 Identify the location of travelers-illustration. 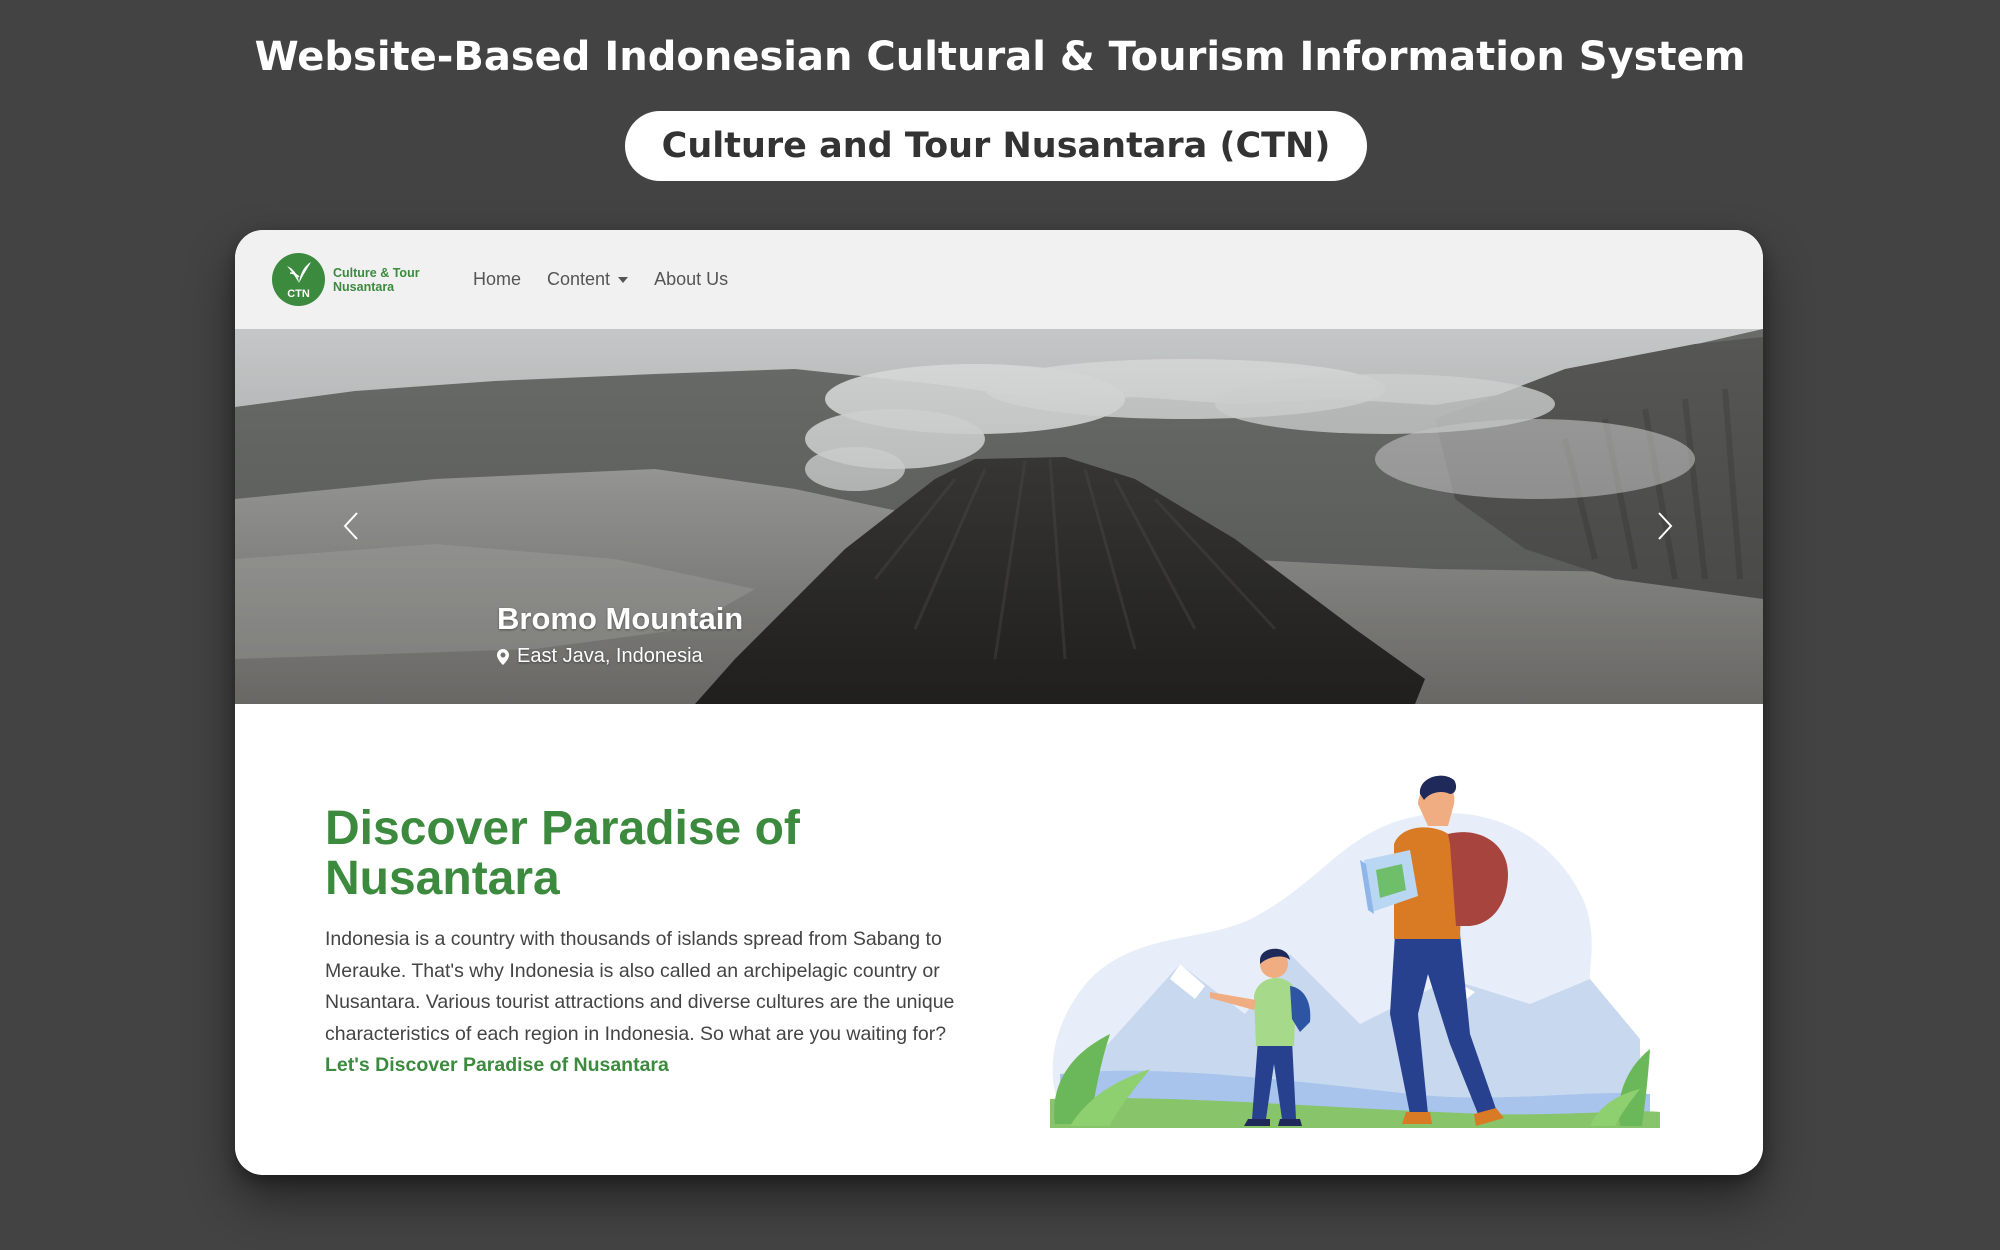
(1355, 951).